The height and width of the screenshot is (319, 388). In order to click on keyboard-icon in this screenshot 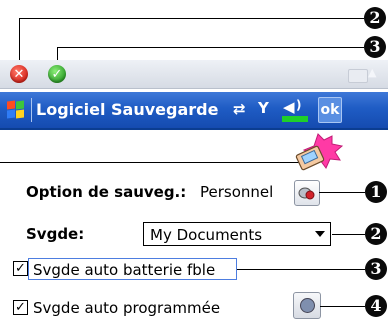, I will do `click(358, 76)`.